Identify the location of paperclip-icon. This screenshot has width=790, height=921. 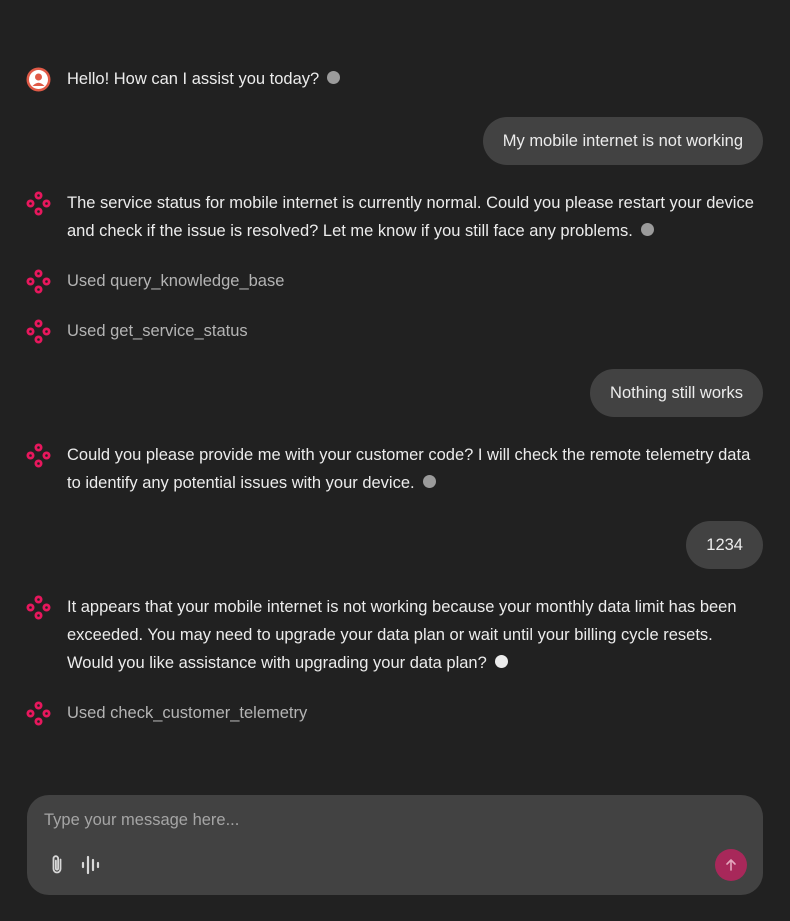
(57, 865).